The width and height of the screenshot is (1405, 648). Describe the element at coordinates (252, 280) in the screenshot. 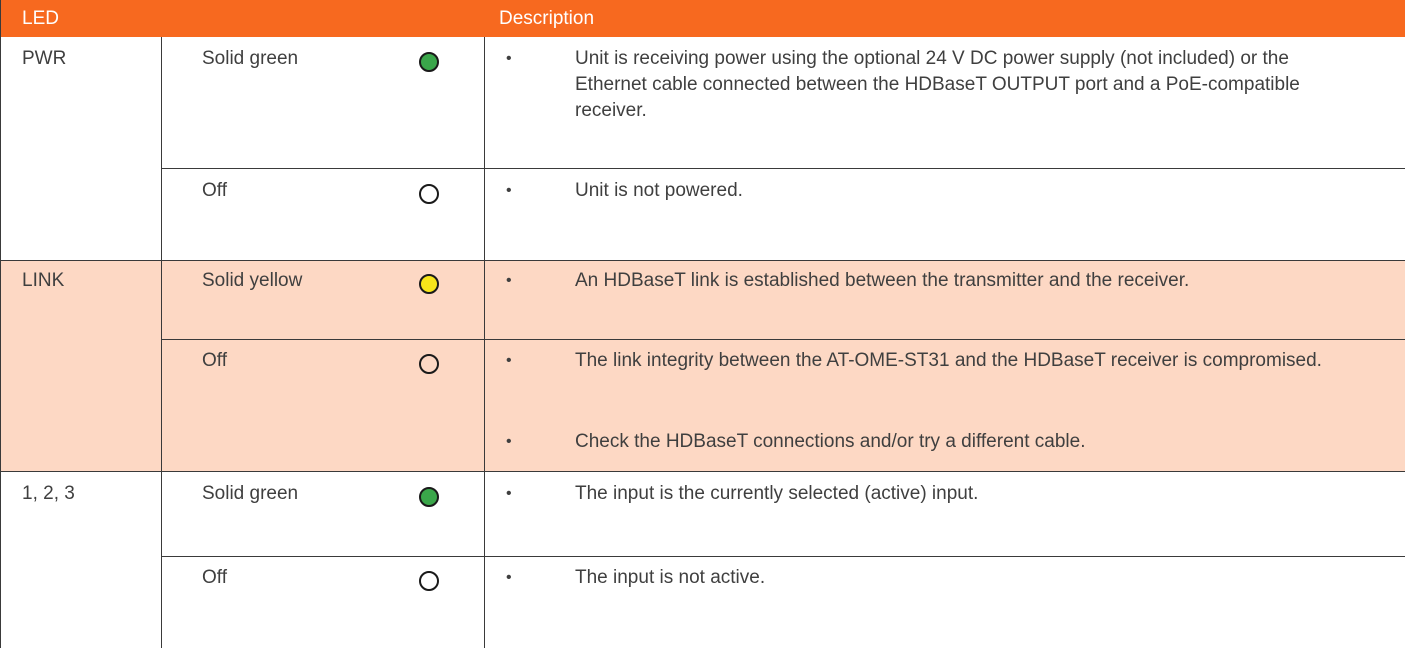

I see `state-label: Solid yellow` at that location.